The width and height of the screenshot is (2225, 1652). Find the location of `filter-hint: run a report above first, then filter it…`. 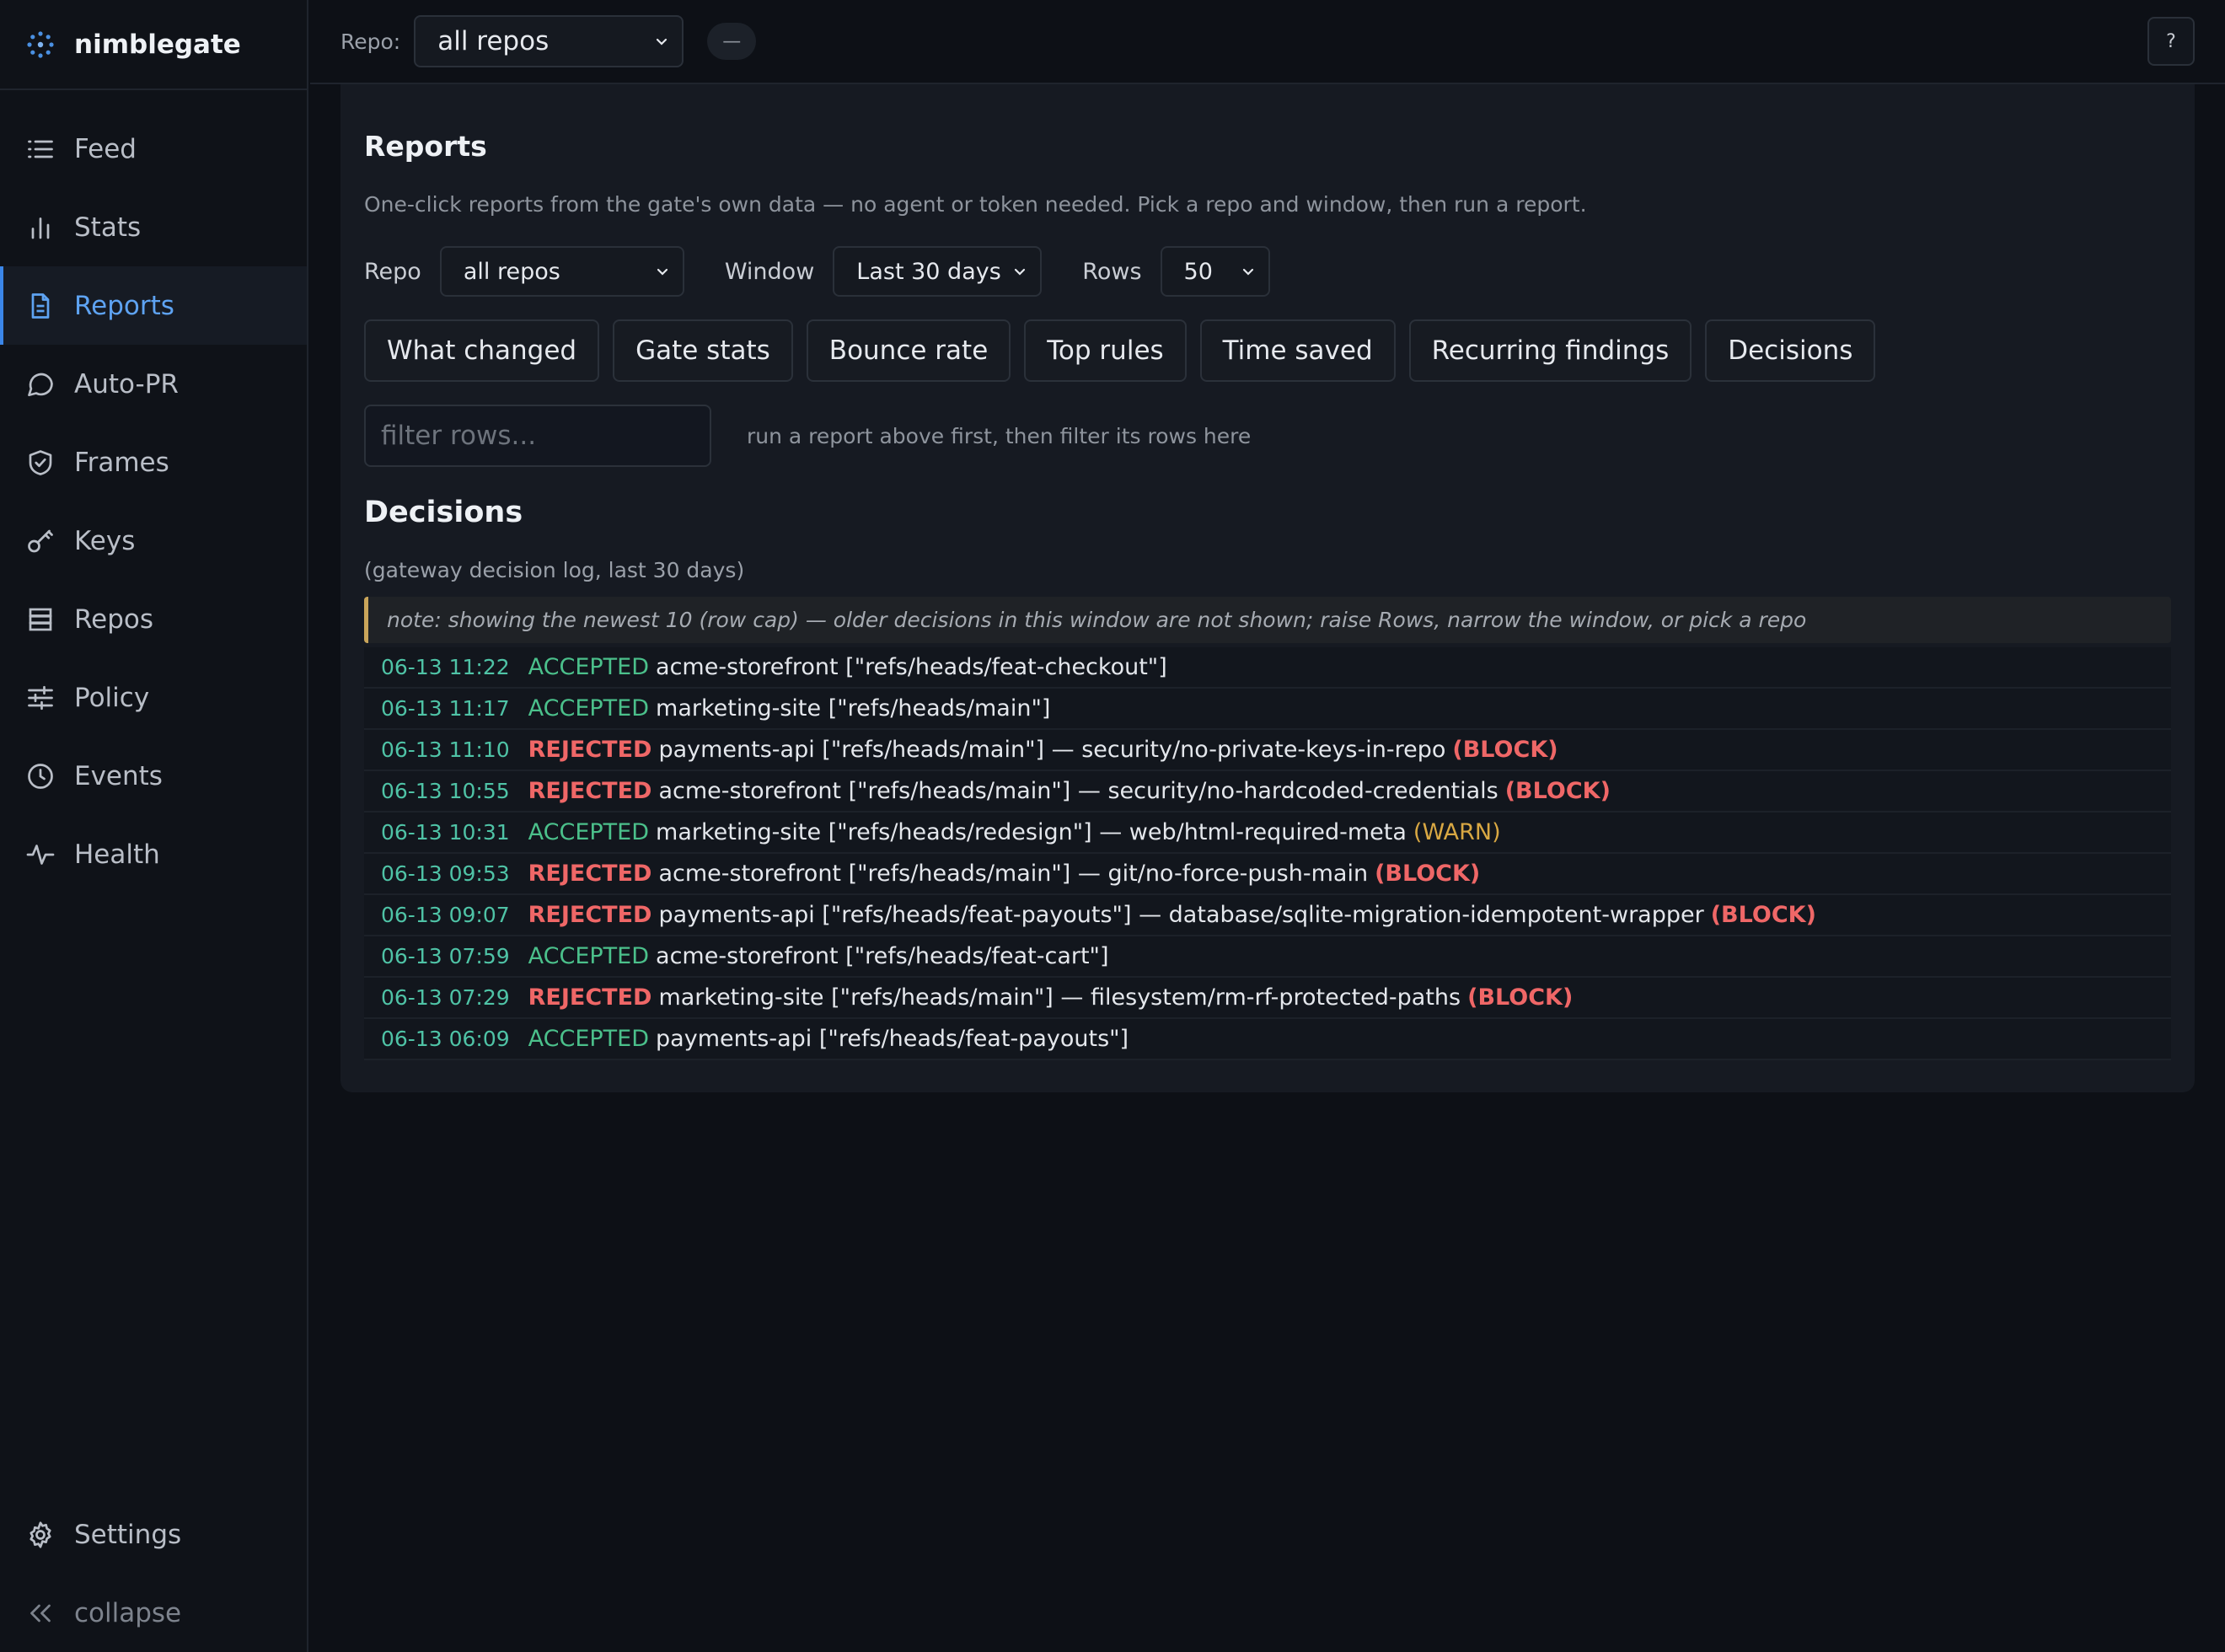

filter-hint: run a report above first, then filter it… is located at coordinates (1000, 435).